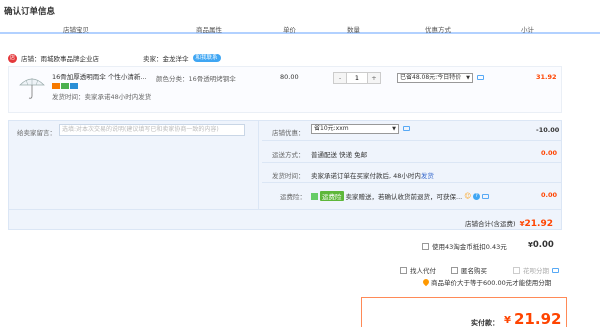  I want to click on service-badges, so click(65, 86).